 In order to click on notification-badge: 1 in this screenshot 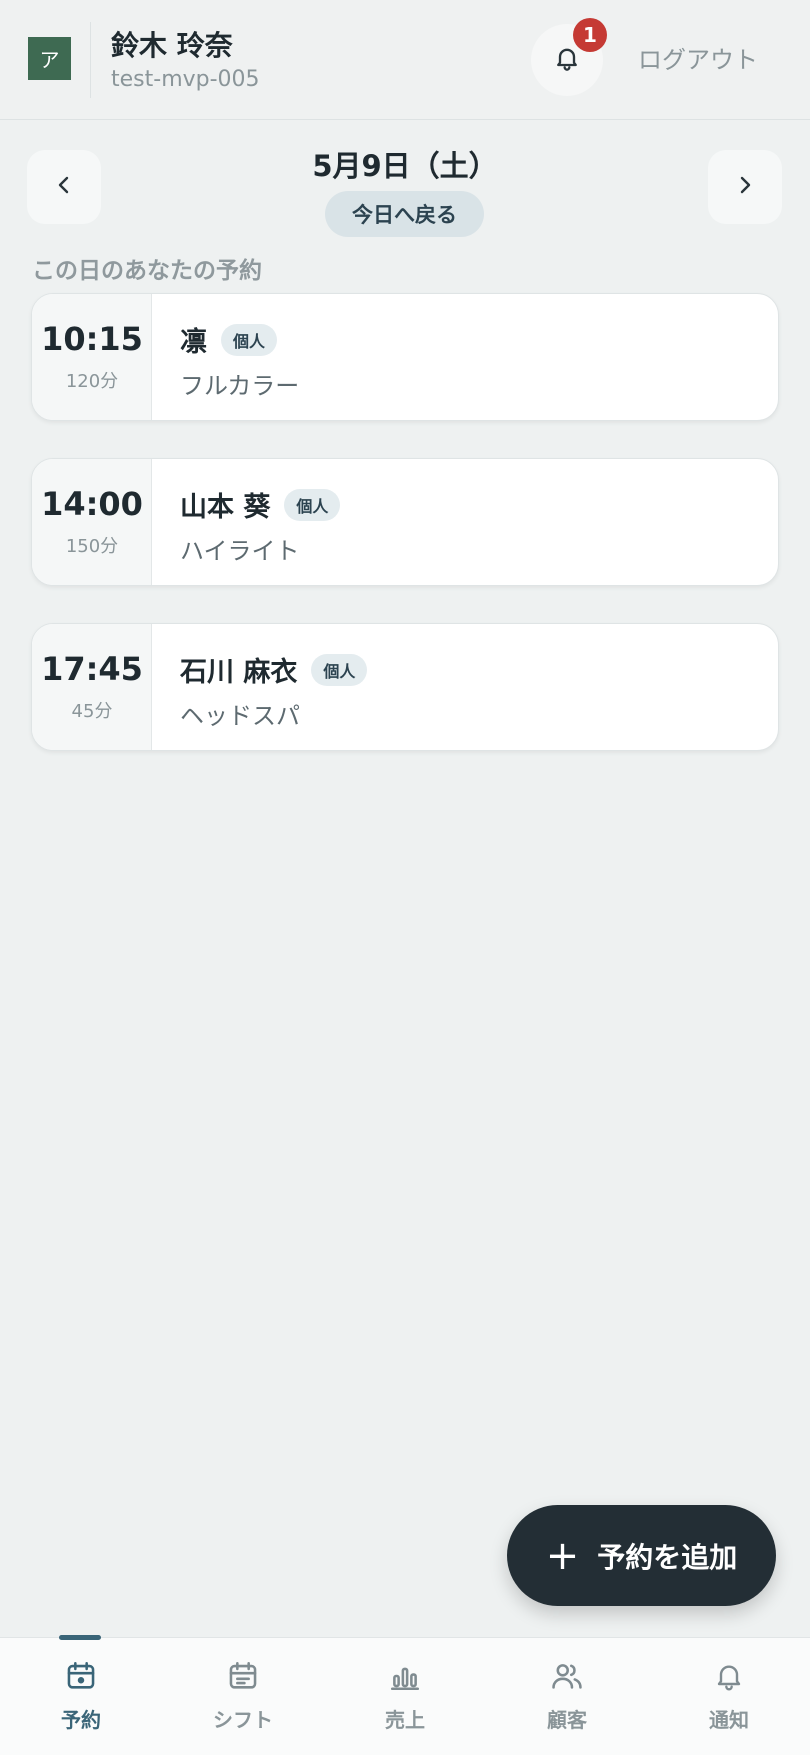, I will do `click(590, 35)`.